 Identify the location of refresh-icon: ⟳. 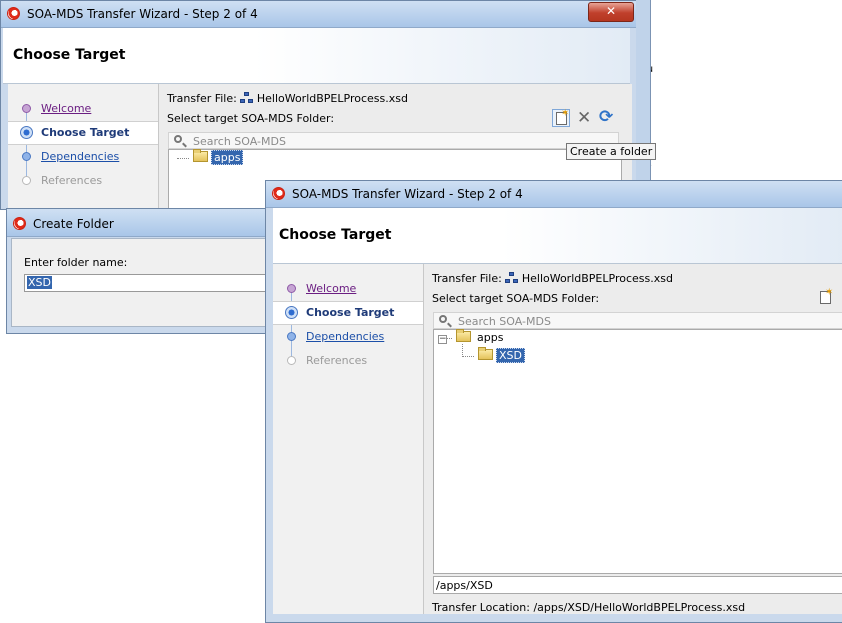
(606, 117).